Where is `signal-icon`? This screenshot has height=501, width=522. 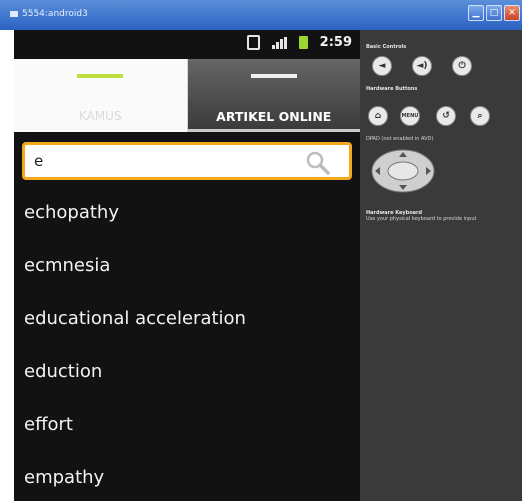
signal-icon is located at coordinates (279, 42).